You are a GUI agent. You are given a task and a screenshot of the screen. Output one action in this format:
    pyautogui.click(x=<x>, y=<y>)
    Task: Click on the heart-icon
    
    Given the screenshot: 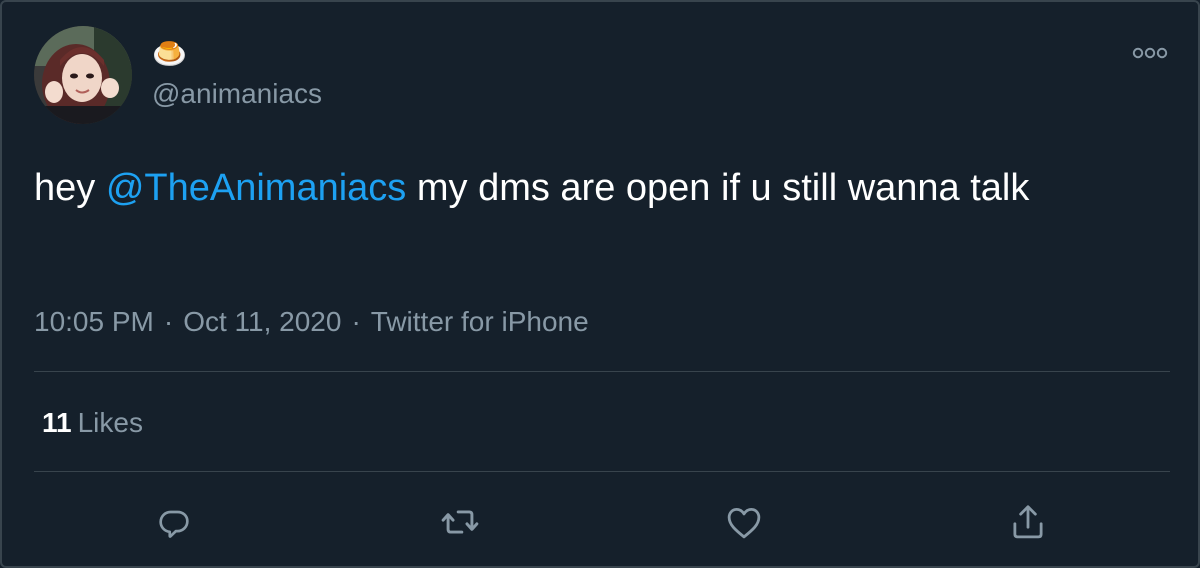 What is the action you would take?
    pyautogui.click(x=744, y=523)
    